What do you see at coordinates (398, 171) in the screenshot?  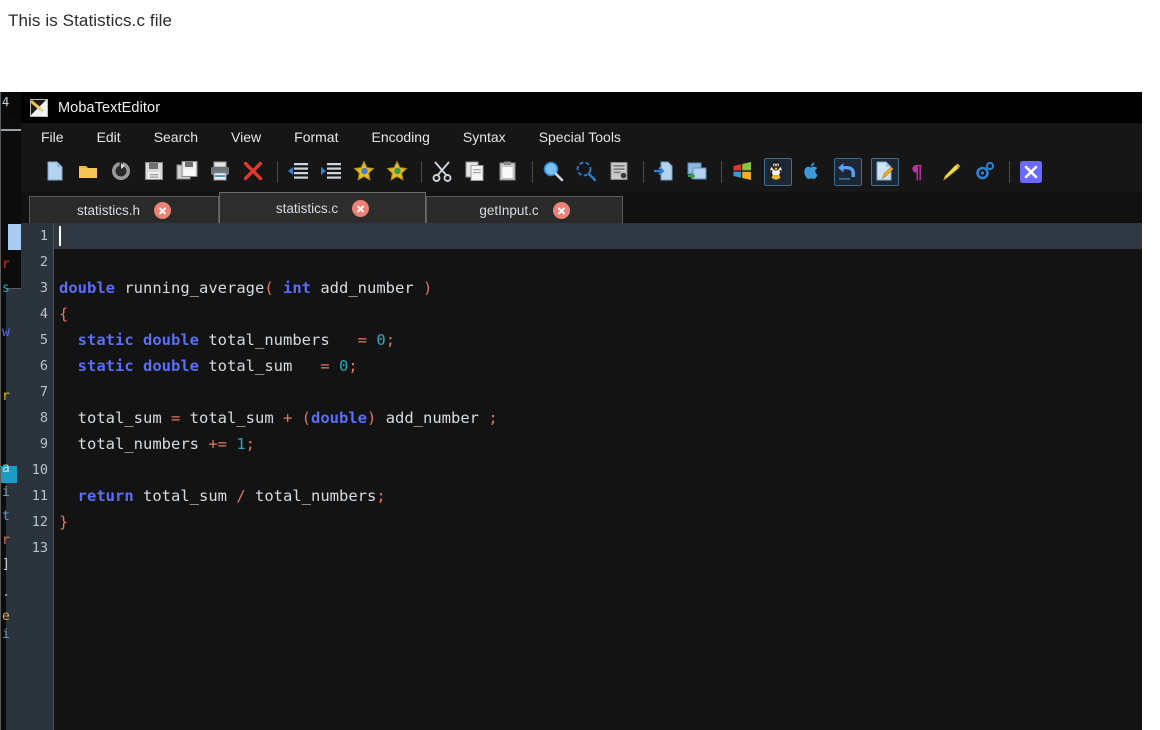 I see `bookmark-star-green-icon` at bounding box center [398, 171].